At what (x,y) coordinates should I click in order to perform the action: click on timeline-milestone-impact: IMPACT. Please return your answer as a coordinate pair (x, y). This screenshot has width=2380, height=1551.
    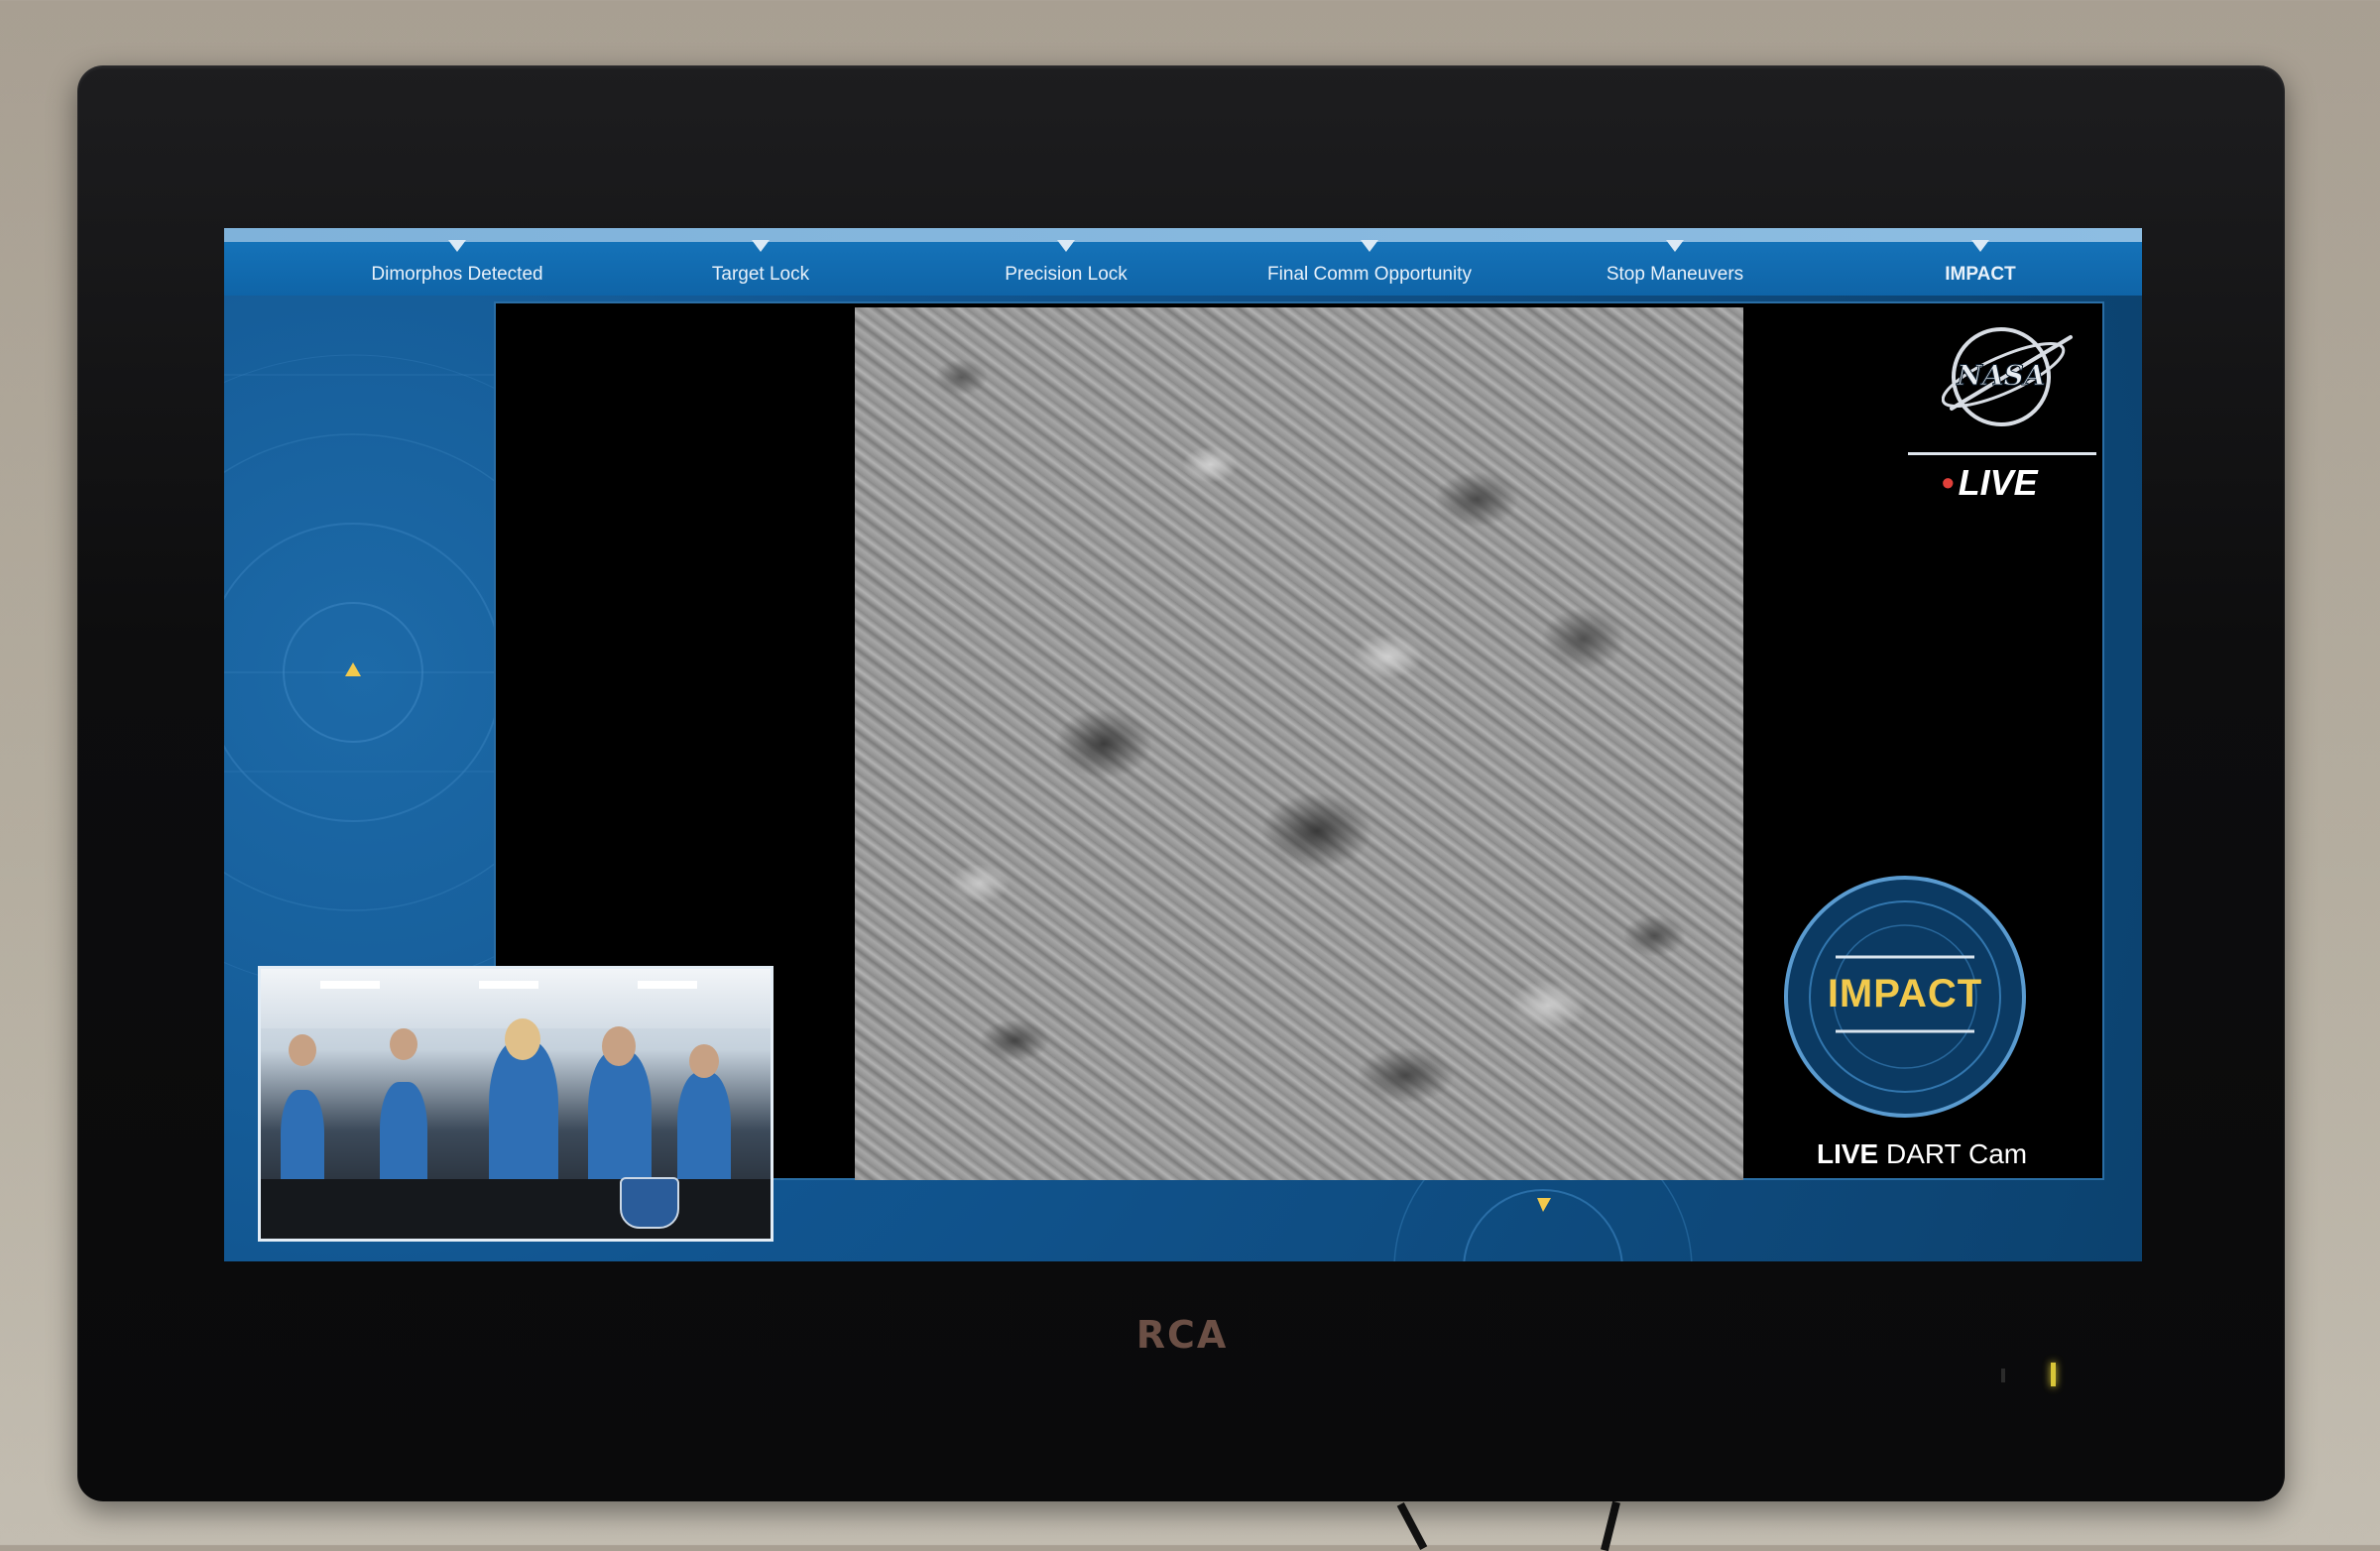
    Looking at the image, I should click on (1980, 274).